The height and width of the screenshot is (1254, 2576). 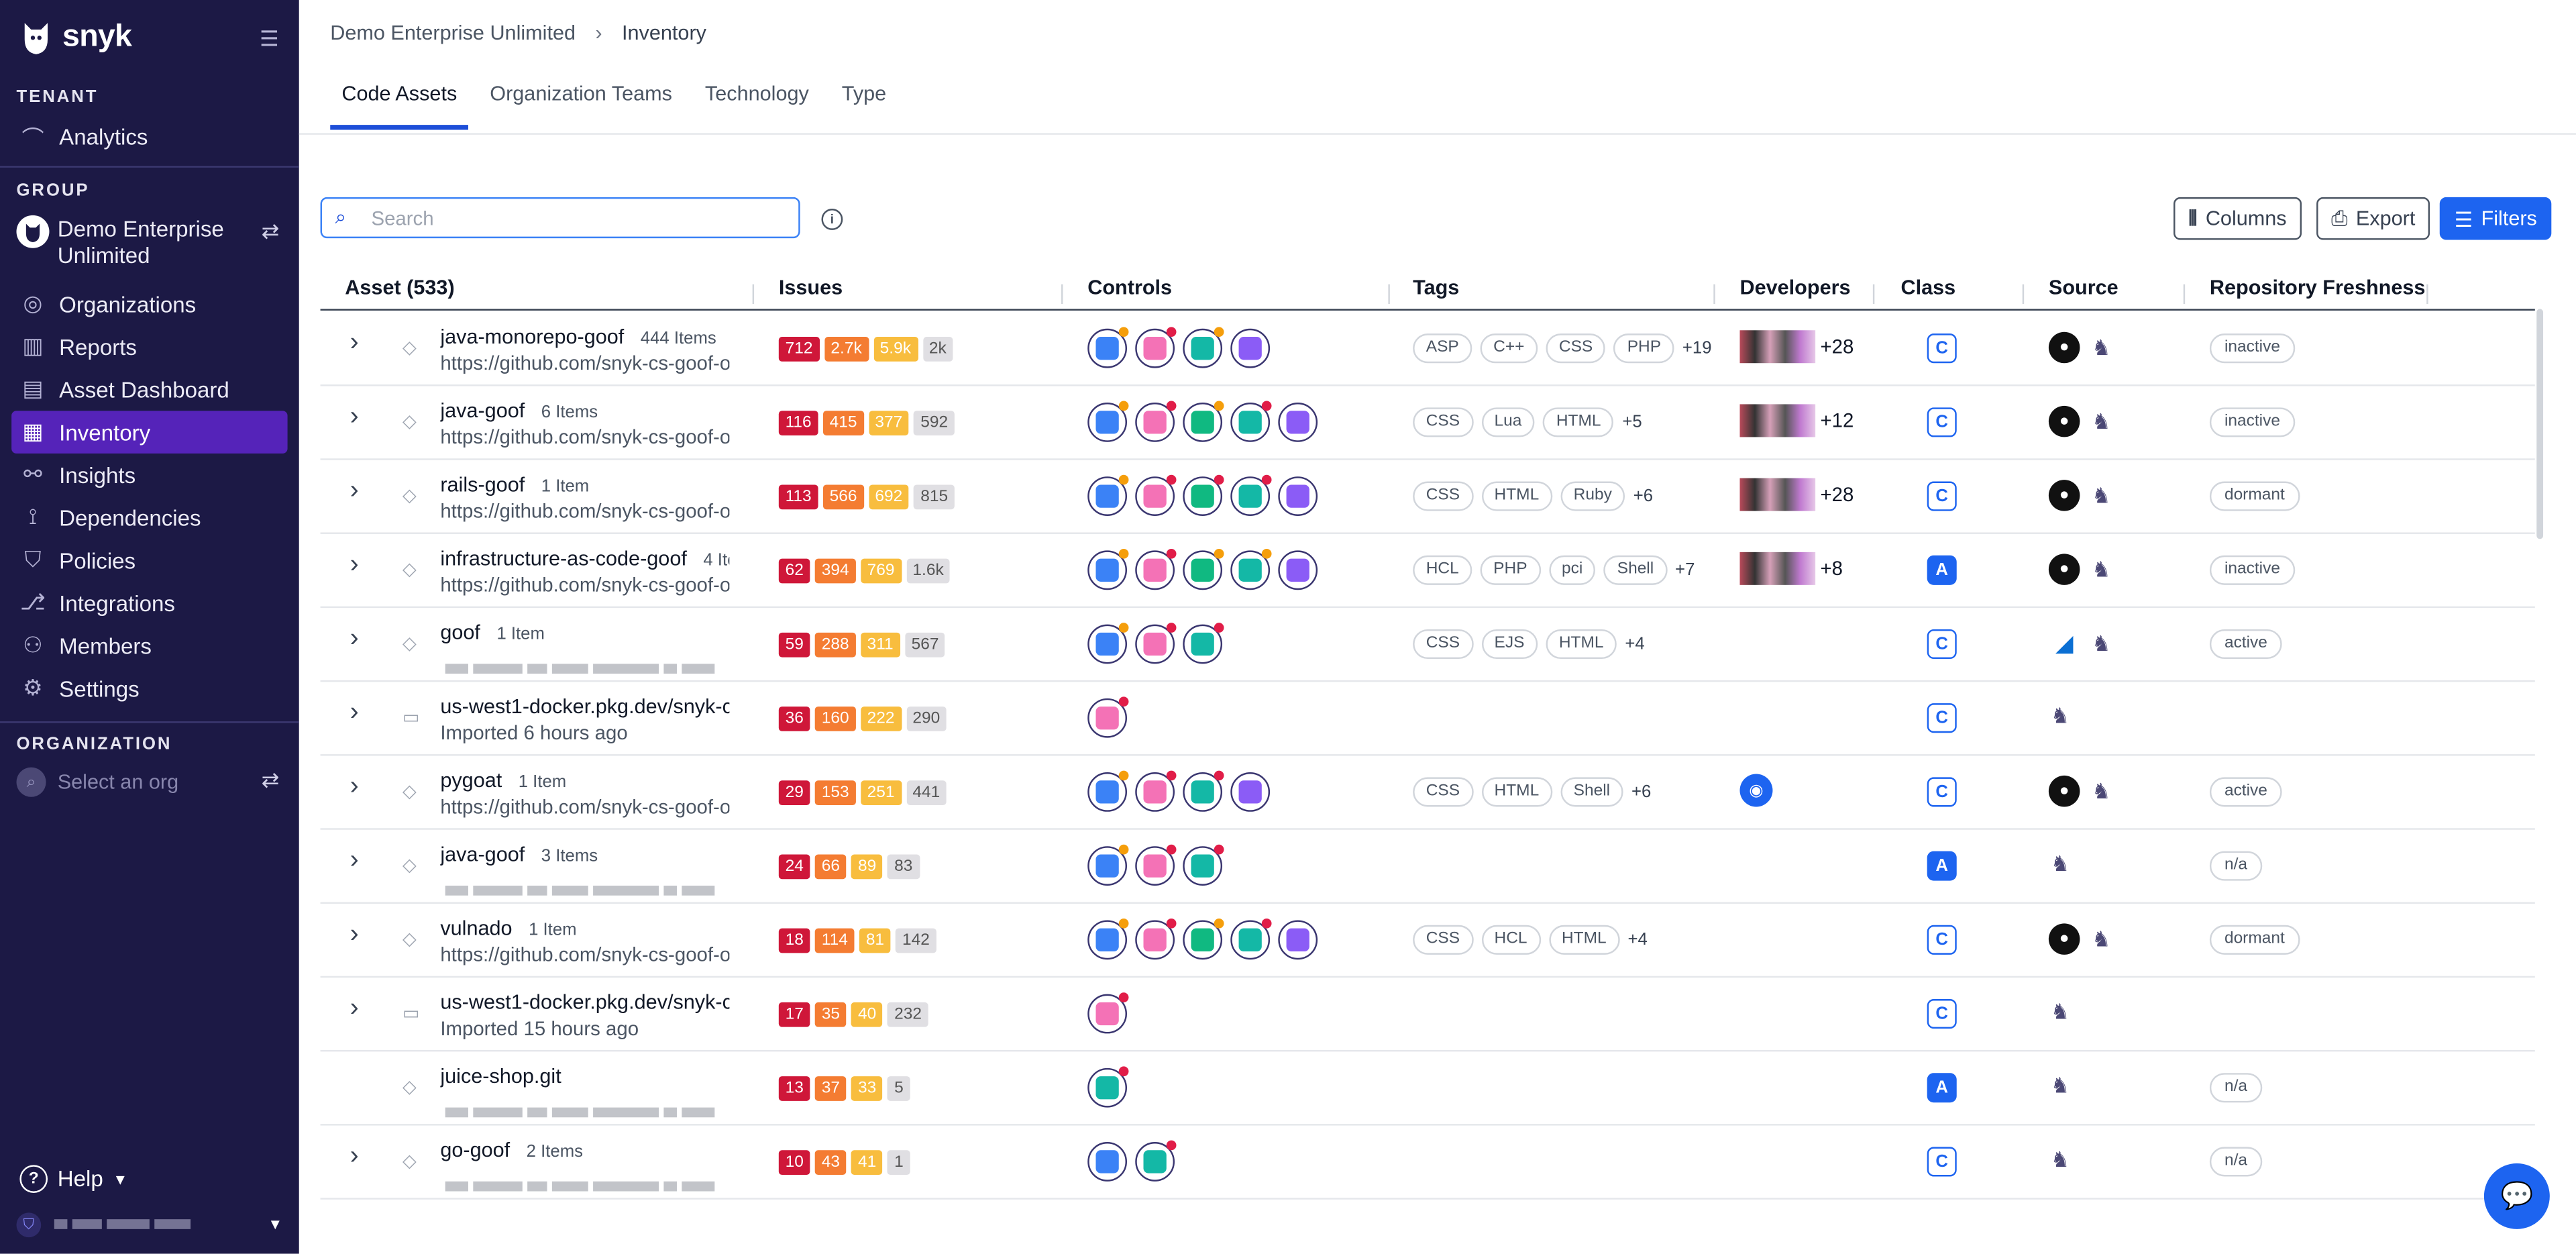 I want to click on low-count: 441, so click(x=926, y=793).